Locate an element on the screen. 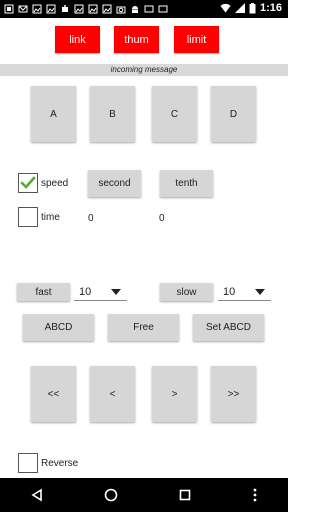 Image resolution: width=320 pixels, height=512 pixels. first-button: << is located at coordinates (53, 394).